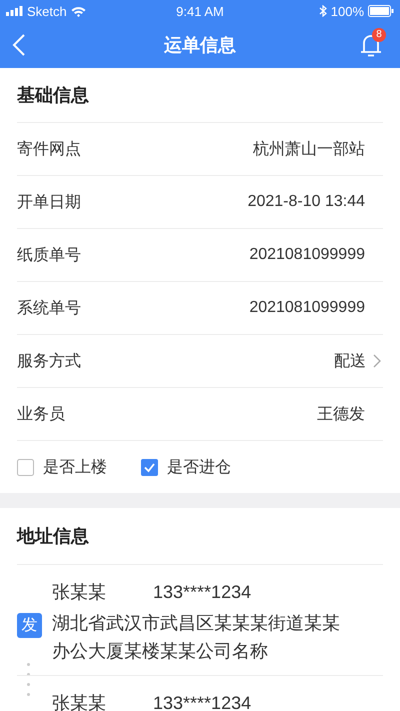 The height and width of the screenshot is (711, 400). Describe the element at coordinates (199, 468) in the screenshot. I see `checkbox-label: 是否进仓` at that location.